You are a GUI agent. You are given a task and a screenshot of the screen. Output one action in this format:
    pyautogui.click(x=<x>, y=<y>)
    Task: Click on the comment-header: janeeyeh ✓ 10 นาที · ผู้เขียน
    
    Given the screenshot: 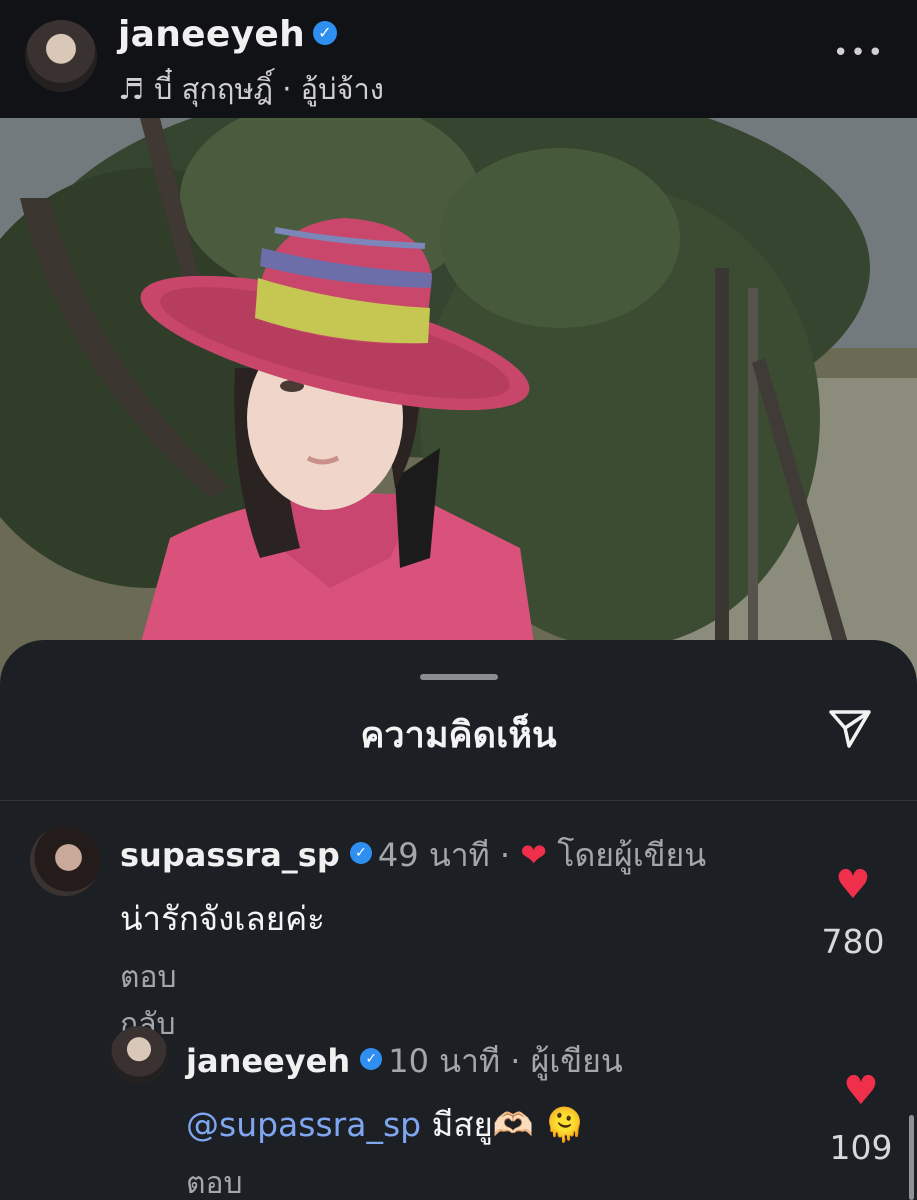 What is the action you would take?
    pyautogui.click(x=404, y=1061)
    